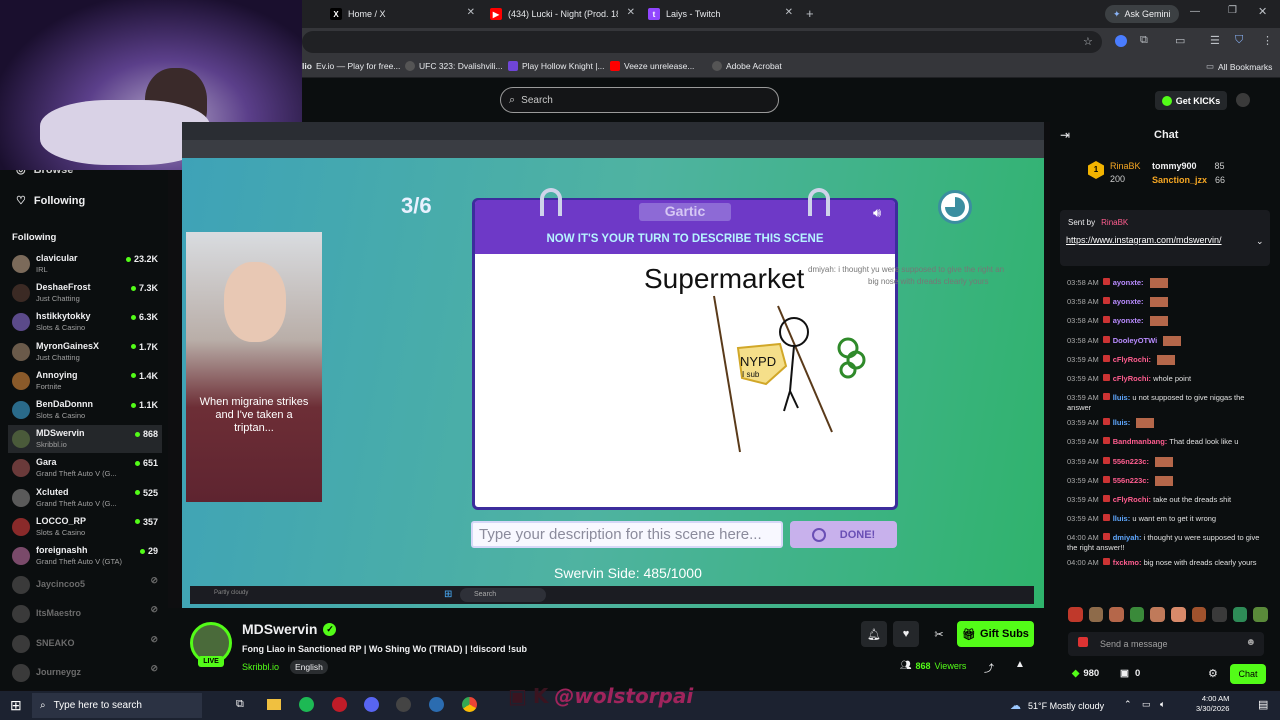  Describe the element at coordinates (1065, 135) in the screenshot. I see `collapse-chat-icon: ⇥` at that location.